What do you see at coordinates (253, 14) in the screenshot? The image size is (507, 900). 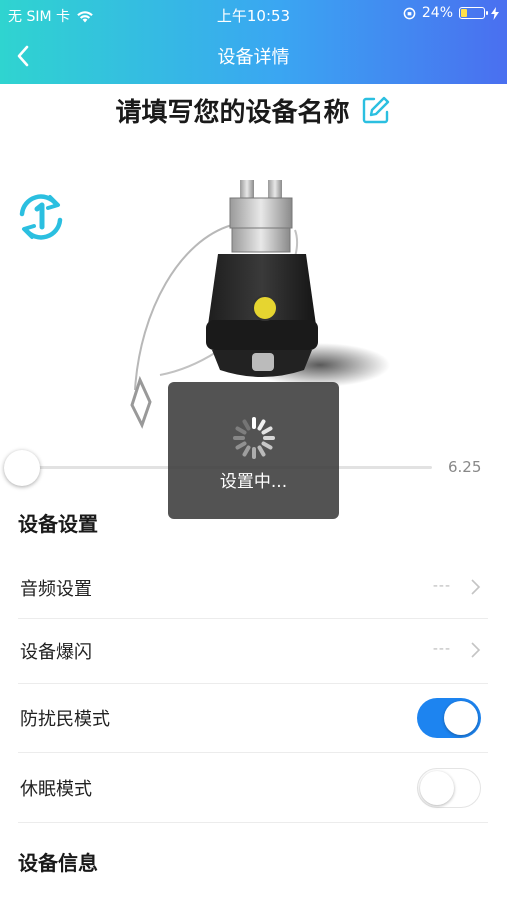 I see `status-bar: 无 SIM 卡 上午10:53 24%` at bounding box center [253, 14].